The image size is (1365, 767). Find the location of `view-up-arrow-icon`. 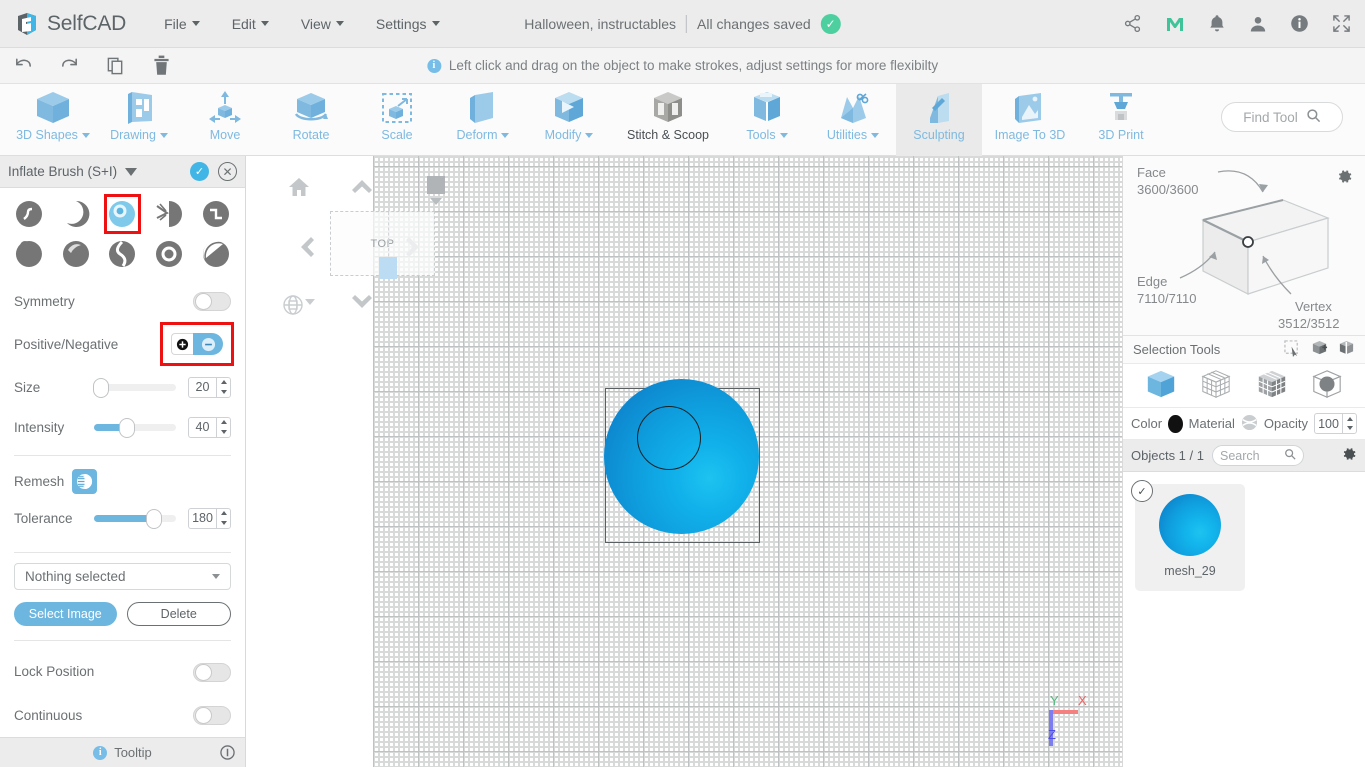

view-up-arrow-icon is located at coordinates (362, 187).